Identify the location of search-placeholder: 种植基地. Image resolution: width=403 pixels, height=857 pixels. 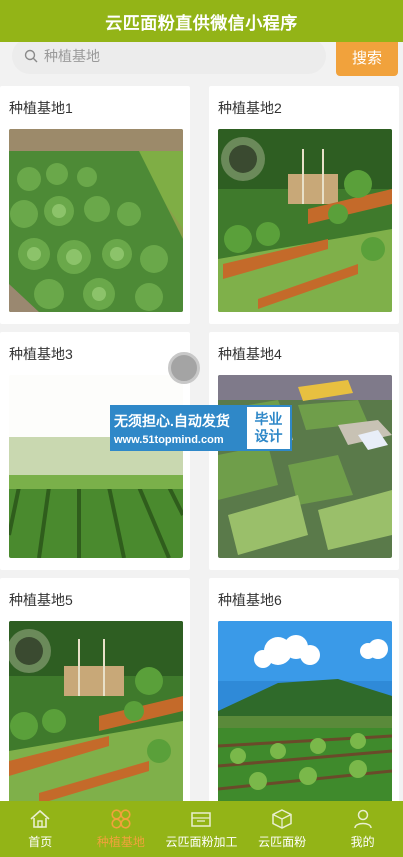
(72, 56).